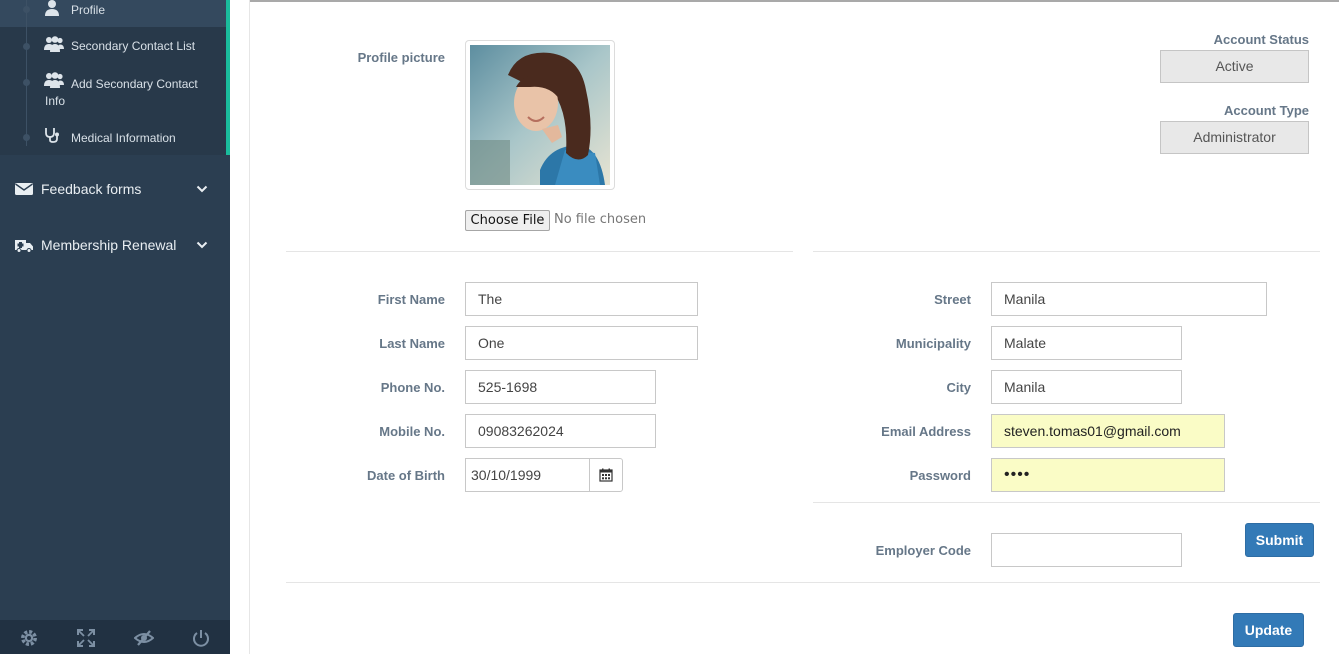 Image resolution: width=1339 pixels, height=654 pixels. I want to click on subnav-item-label: Medical Information, so click(123, 138).